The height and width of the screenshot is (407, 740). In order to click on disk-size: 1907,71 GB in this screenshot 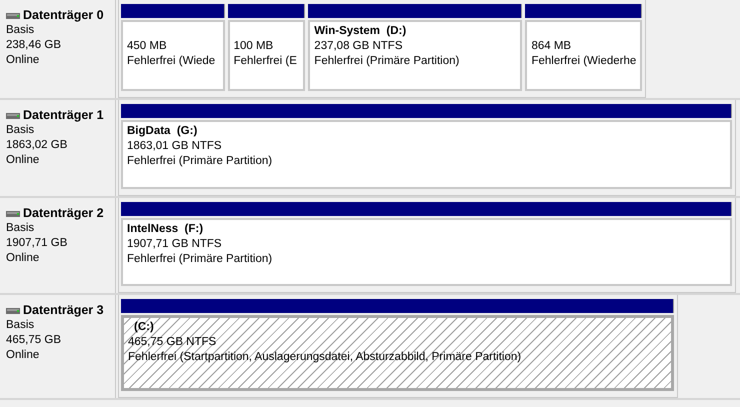, I will do `click(37, 243)`.